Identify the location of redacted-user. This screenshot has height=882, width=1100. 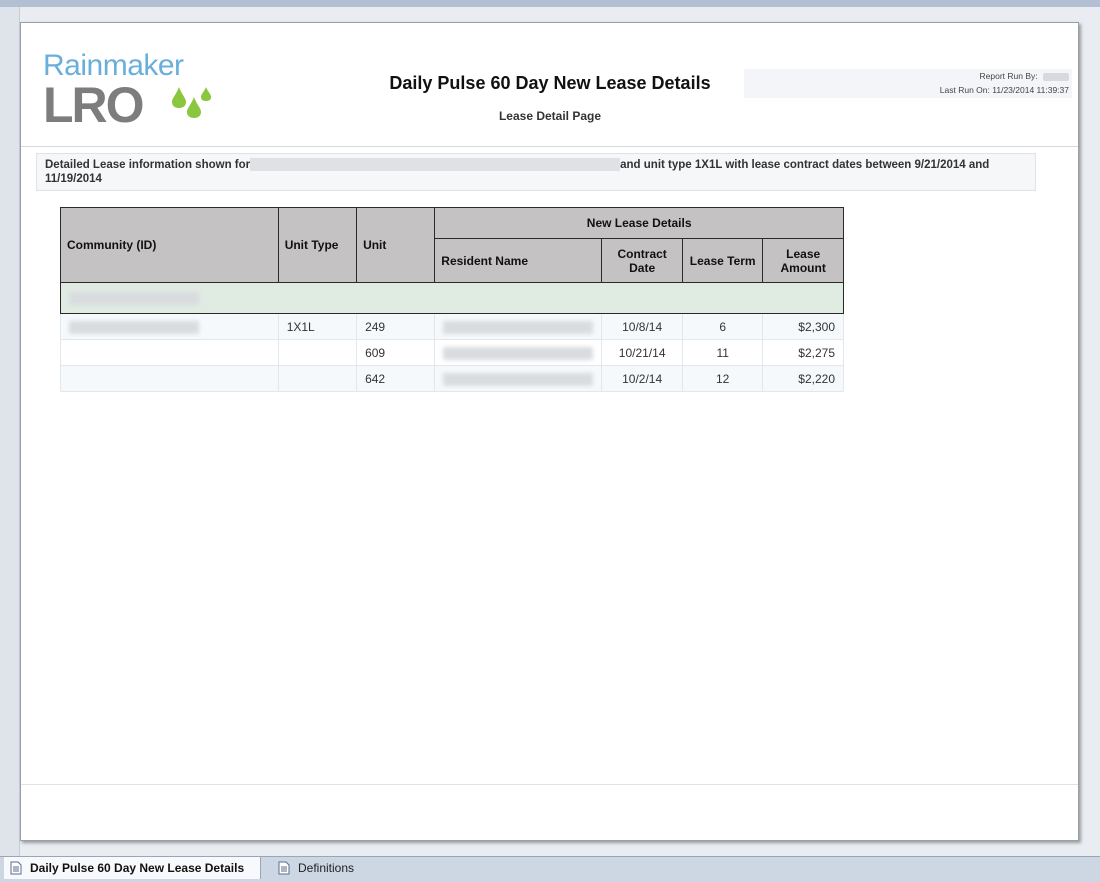
(1056, 76).